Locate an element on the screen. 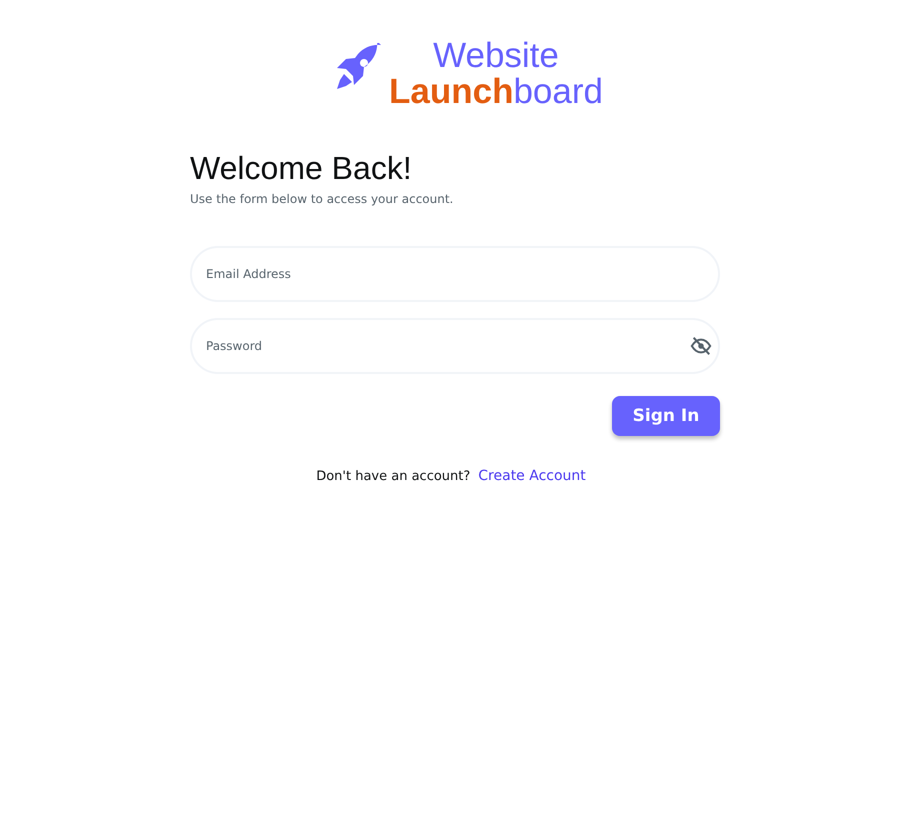  page-title: Welcome Back! is located at coordinates (301, 168).